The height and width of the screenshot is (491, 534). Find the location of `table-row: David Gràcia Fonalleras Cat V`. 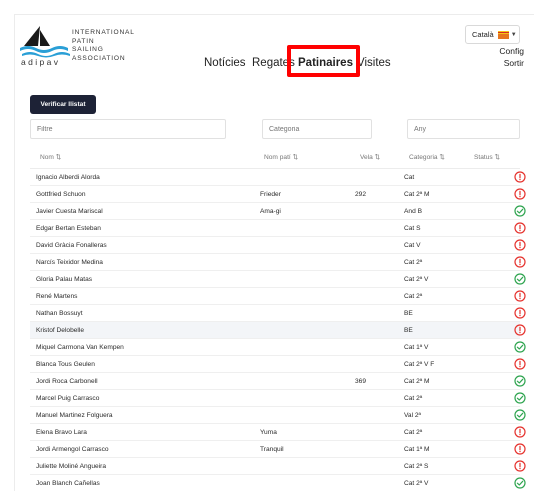

table-row: David Gràcia Fonalleras Cat V is located at coordinates (278, 245).